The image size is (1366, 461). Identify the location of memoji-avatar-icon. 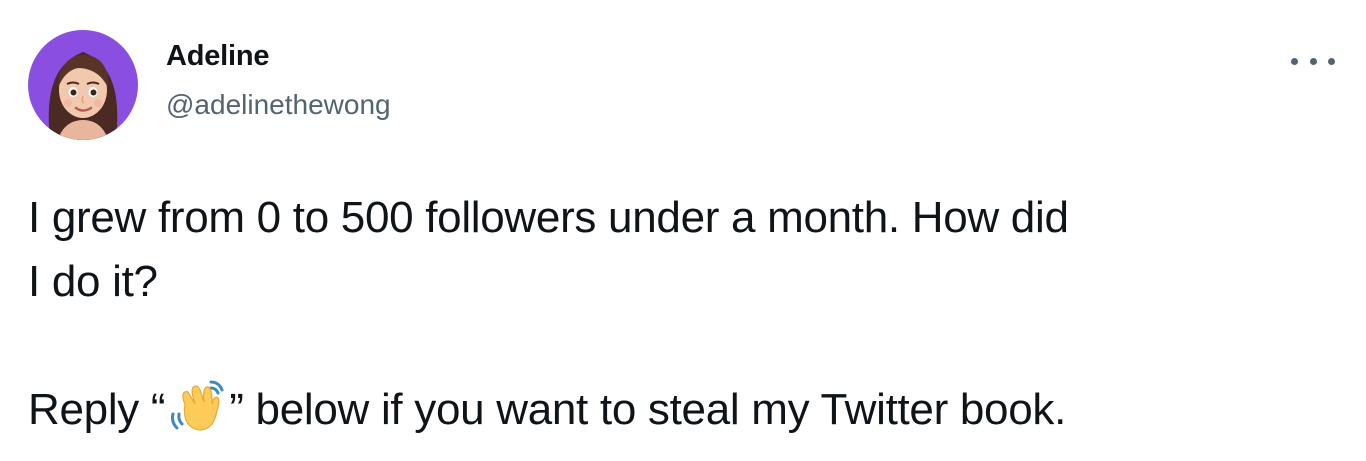
(83, 85).